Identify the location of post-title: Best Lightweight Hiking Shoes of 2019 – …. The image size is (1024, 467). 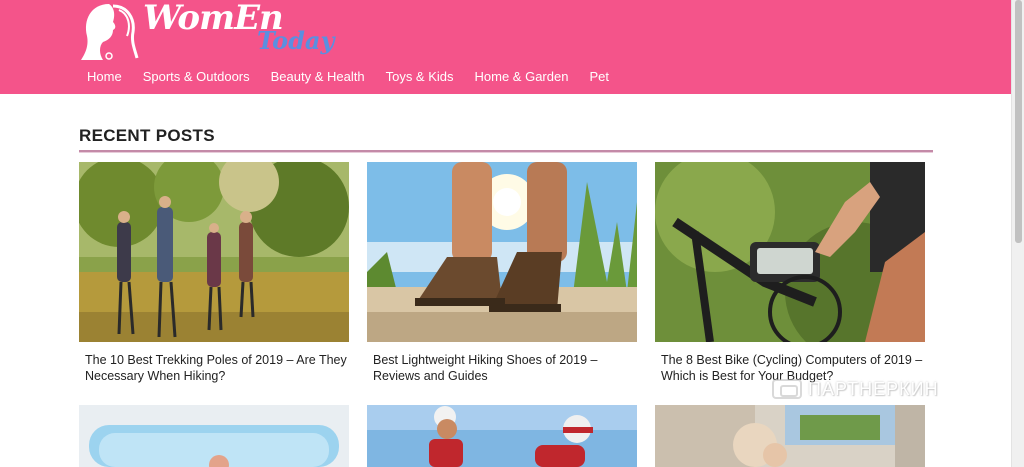
(504, 368).